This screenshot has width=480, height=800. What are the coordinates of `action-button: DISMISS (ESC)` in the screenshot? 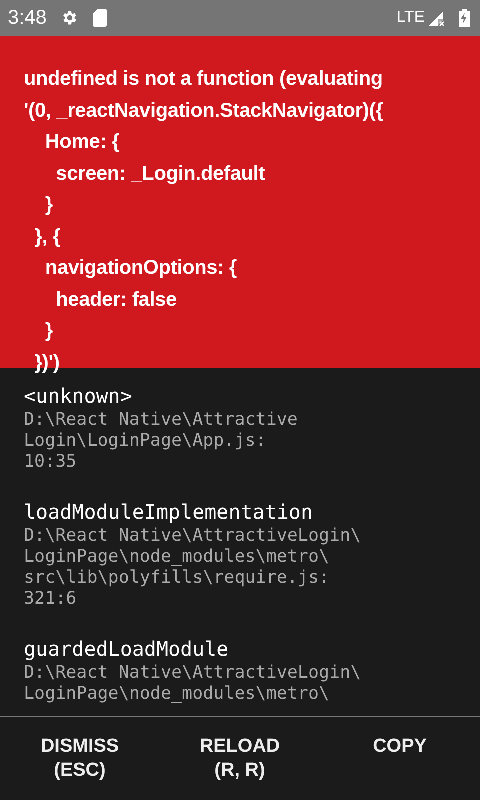 It's located at (80, 759).